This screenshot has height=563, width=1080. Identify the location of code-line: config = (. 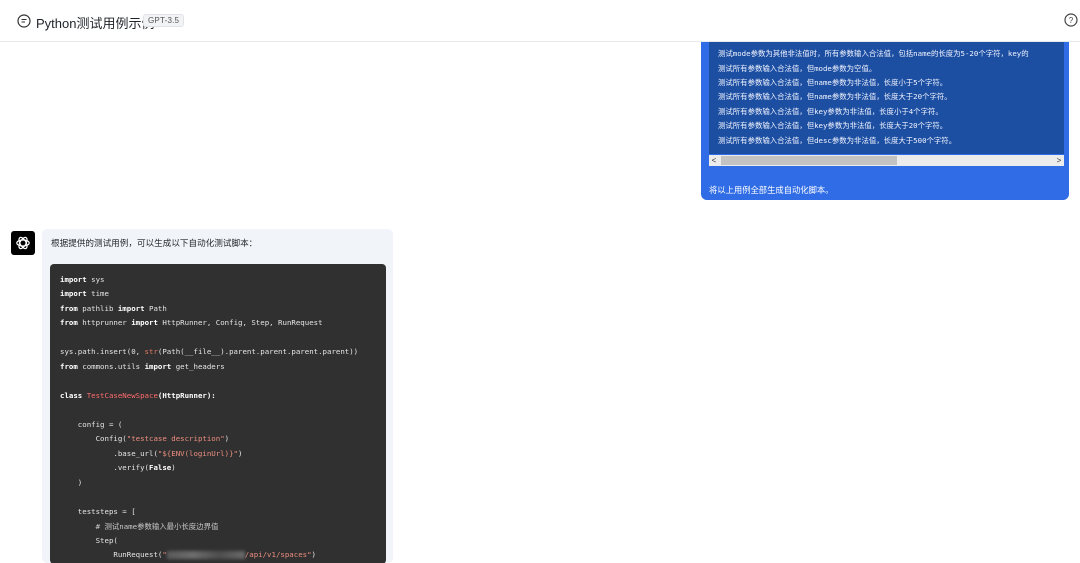
(91, 424).